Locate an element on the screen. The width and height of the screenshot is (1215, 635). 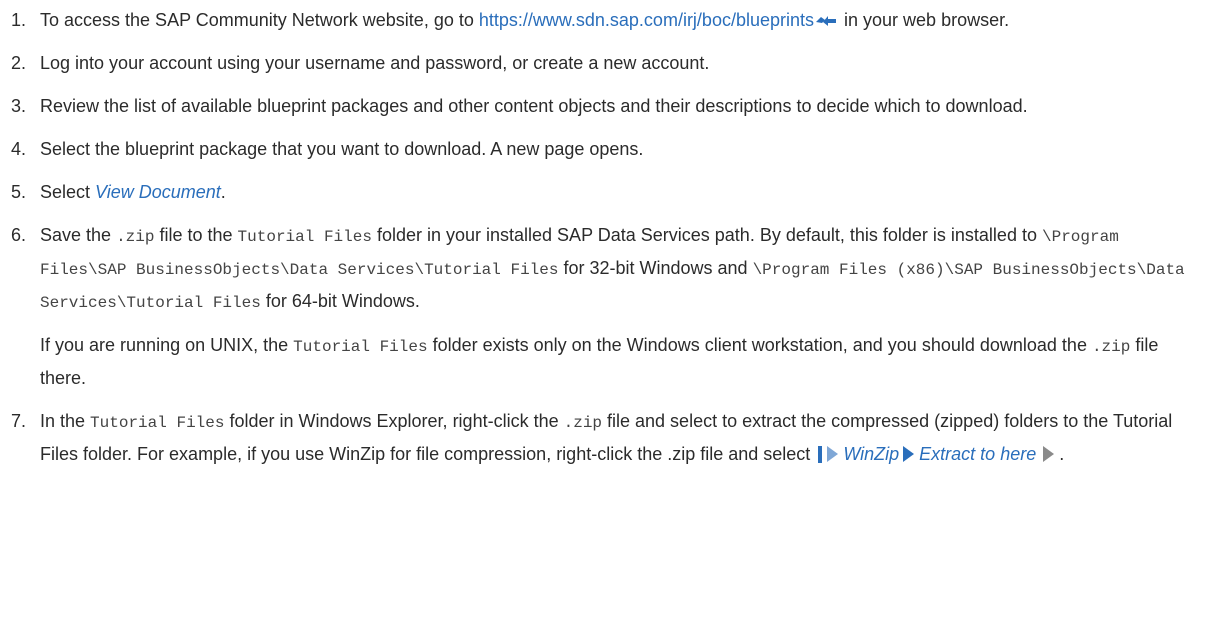
step-number: 3. is located at coordinates (19, 106).